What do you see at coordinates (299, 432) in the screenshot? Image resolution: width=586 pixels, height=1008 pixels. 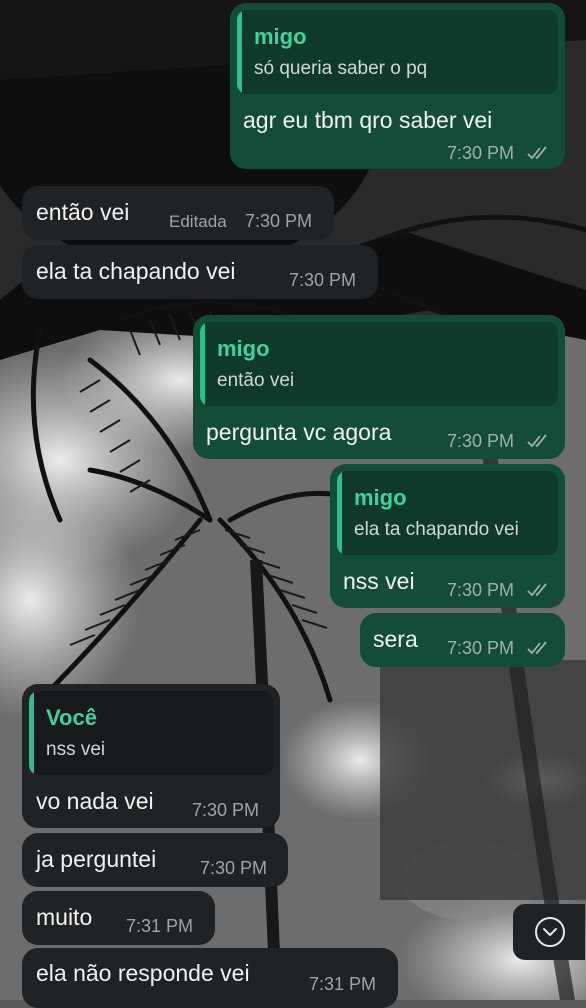 I see `message-text: pergunta vc agora` at bounding box center [299, 432].